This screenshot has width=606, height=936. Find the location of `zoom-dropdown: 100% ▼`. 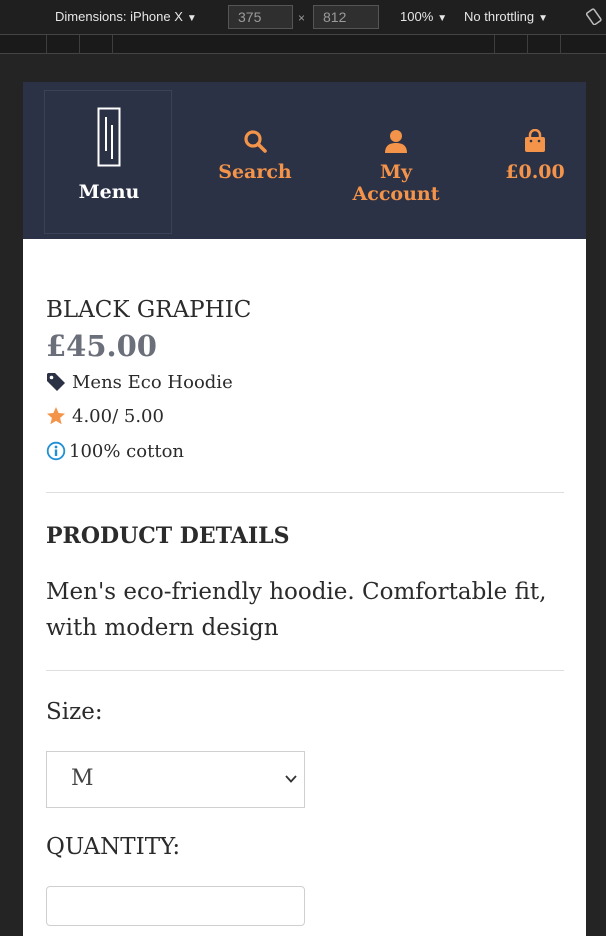

zoom-dropdown: 100% ▼ is located at coordinates (423, 16).